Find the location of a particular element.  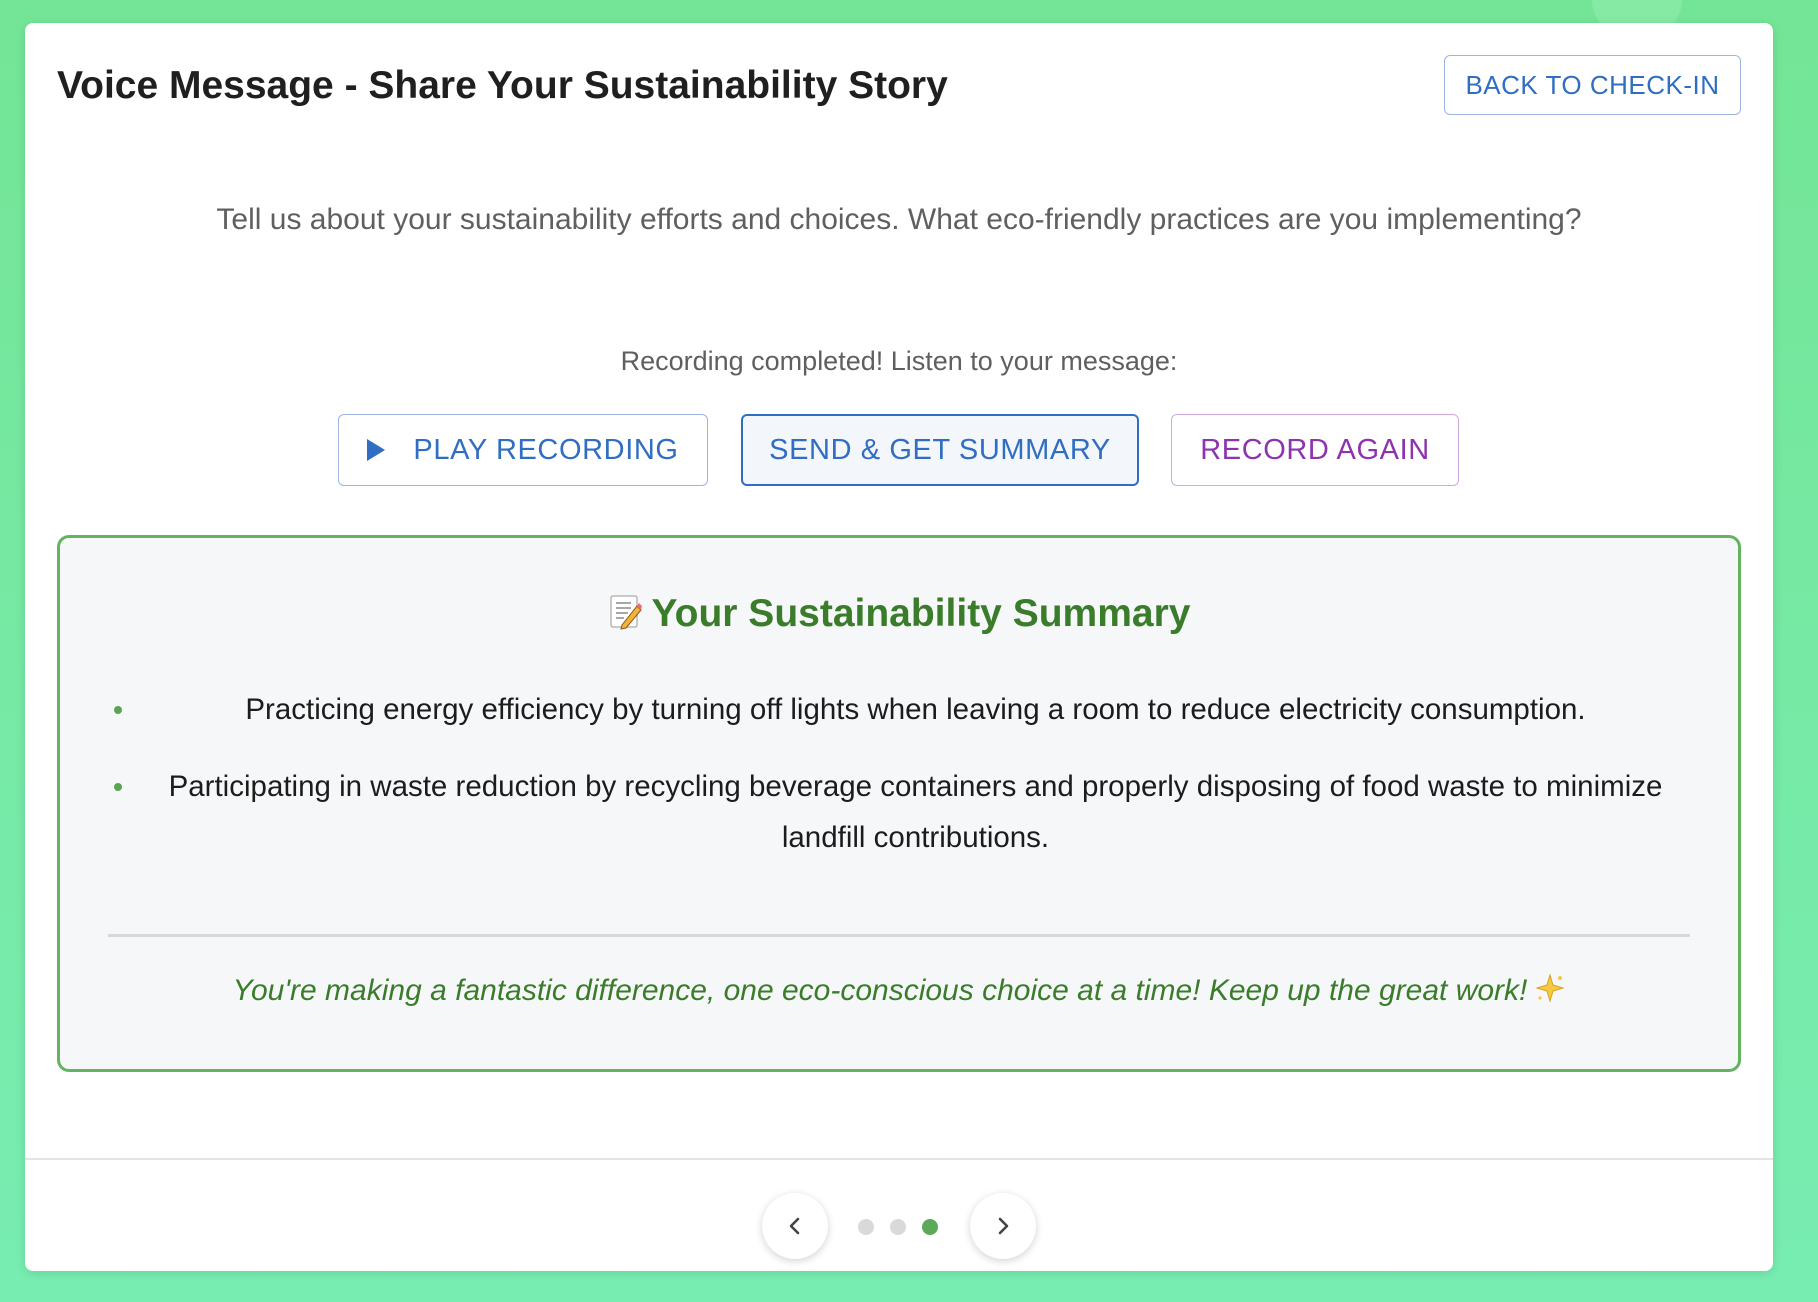

summary-divider is located at coordinates (899, 935).